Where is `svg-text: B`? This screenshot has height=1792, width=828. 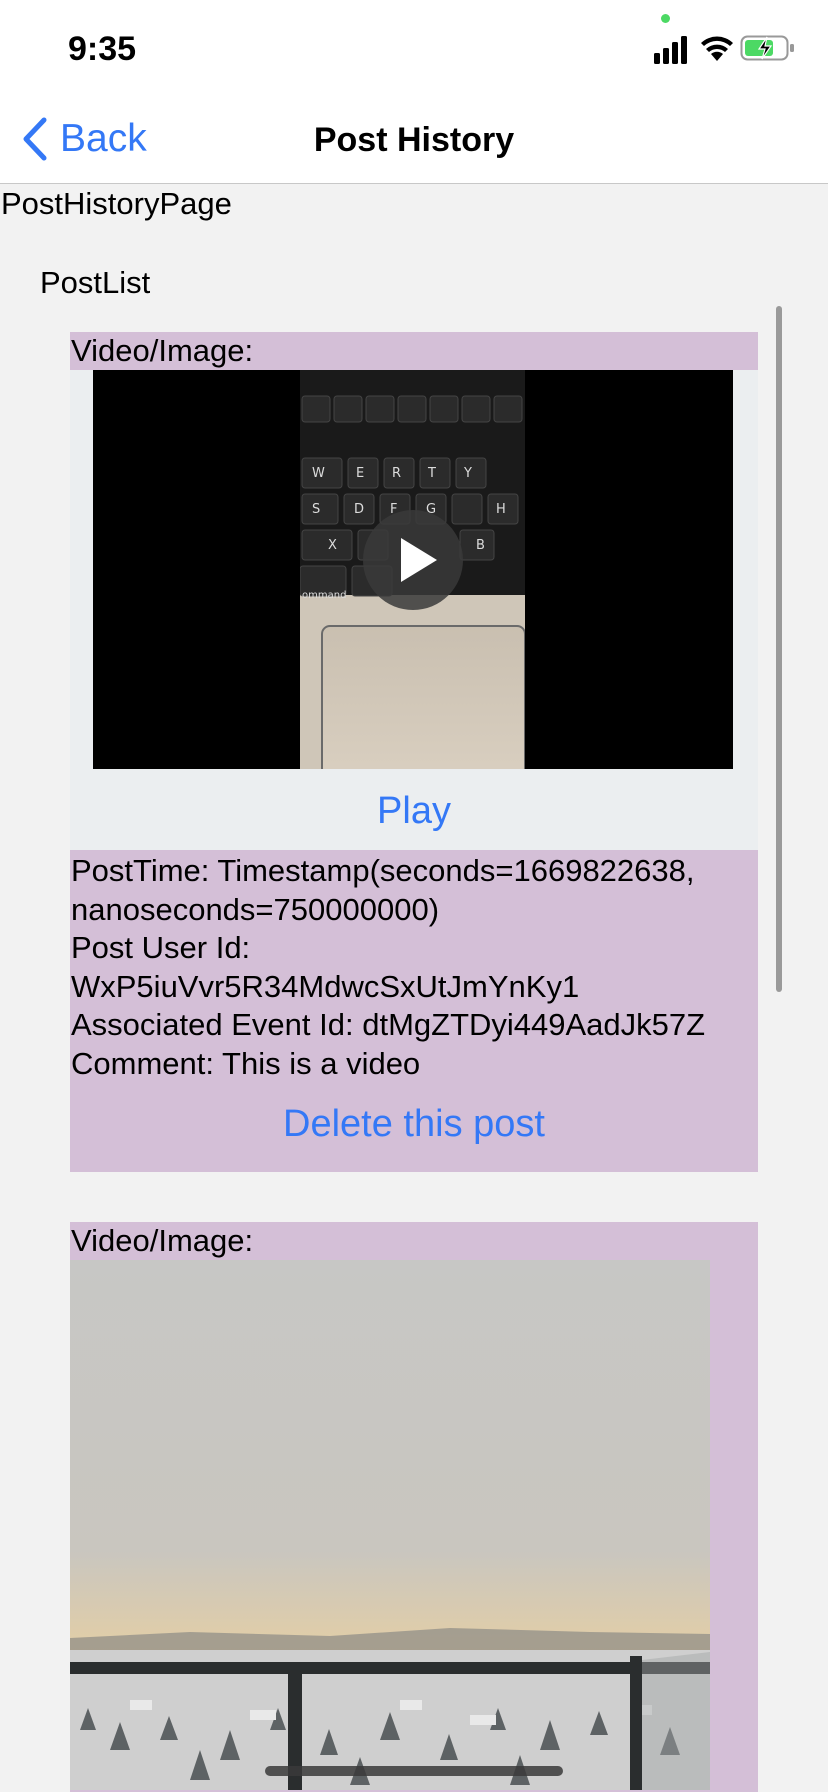 svg-text: B is located at coordinates (480, 545).